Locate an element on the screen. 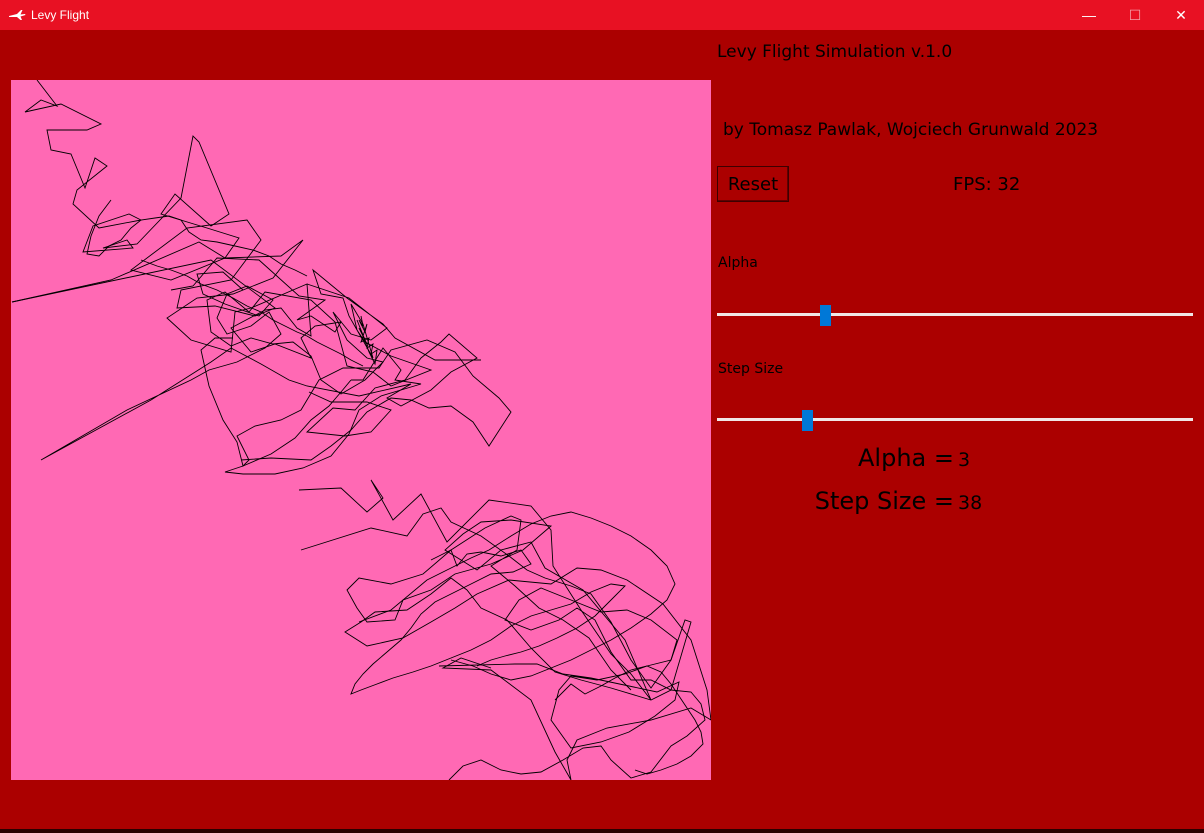 This screenshot has width=1204, height=833. airplane-icon is located at coordinates (17, 15).